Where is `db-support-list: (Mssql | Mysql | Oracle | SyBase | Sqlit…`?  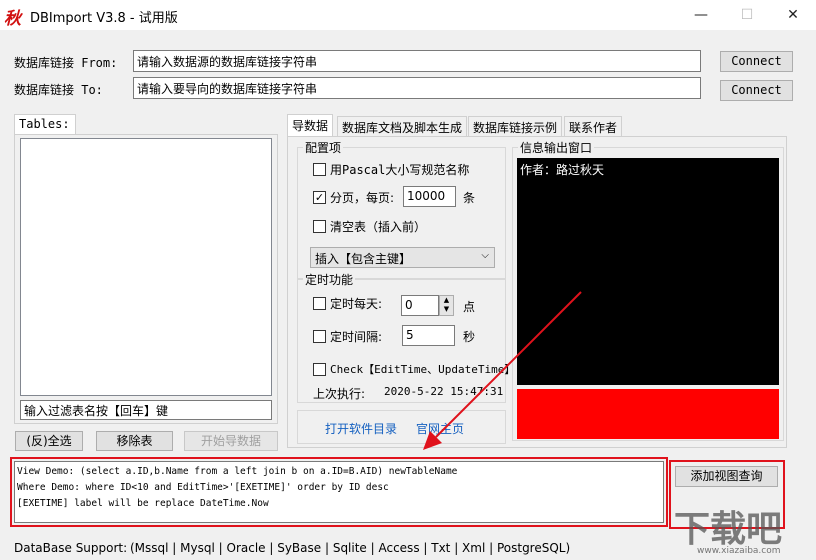
db-support-list: (Mssql | Mysql | Oracle | SyBase | Sqlit… is located at coordinates (350, 548).